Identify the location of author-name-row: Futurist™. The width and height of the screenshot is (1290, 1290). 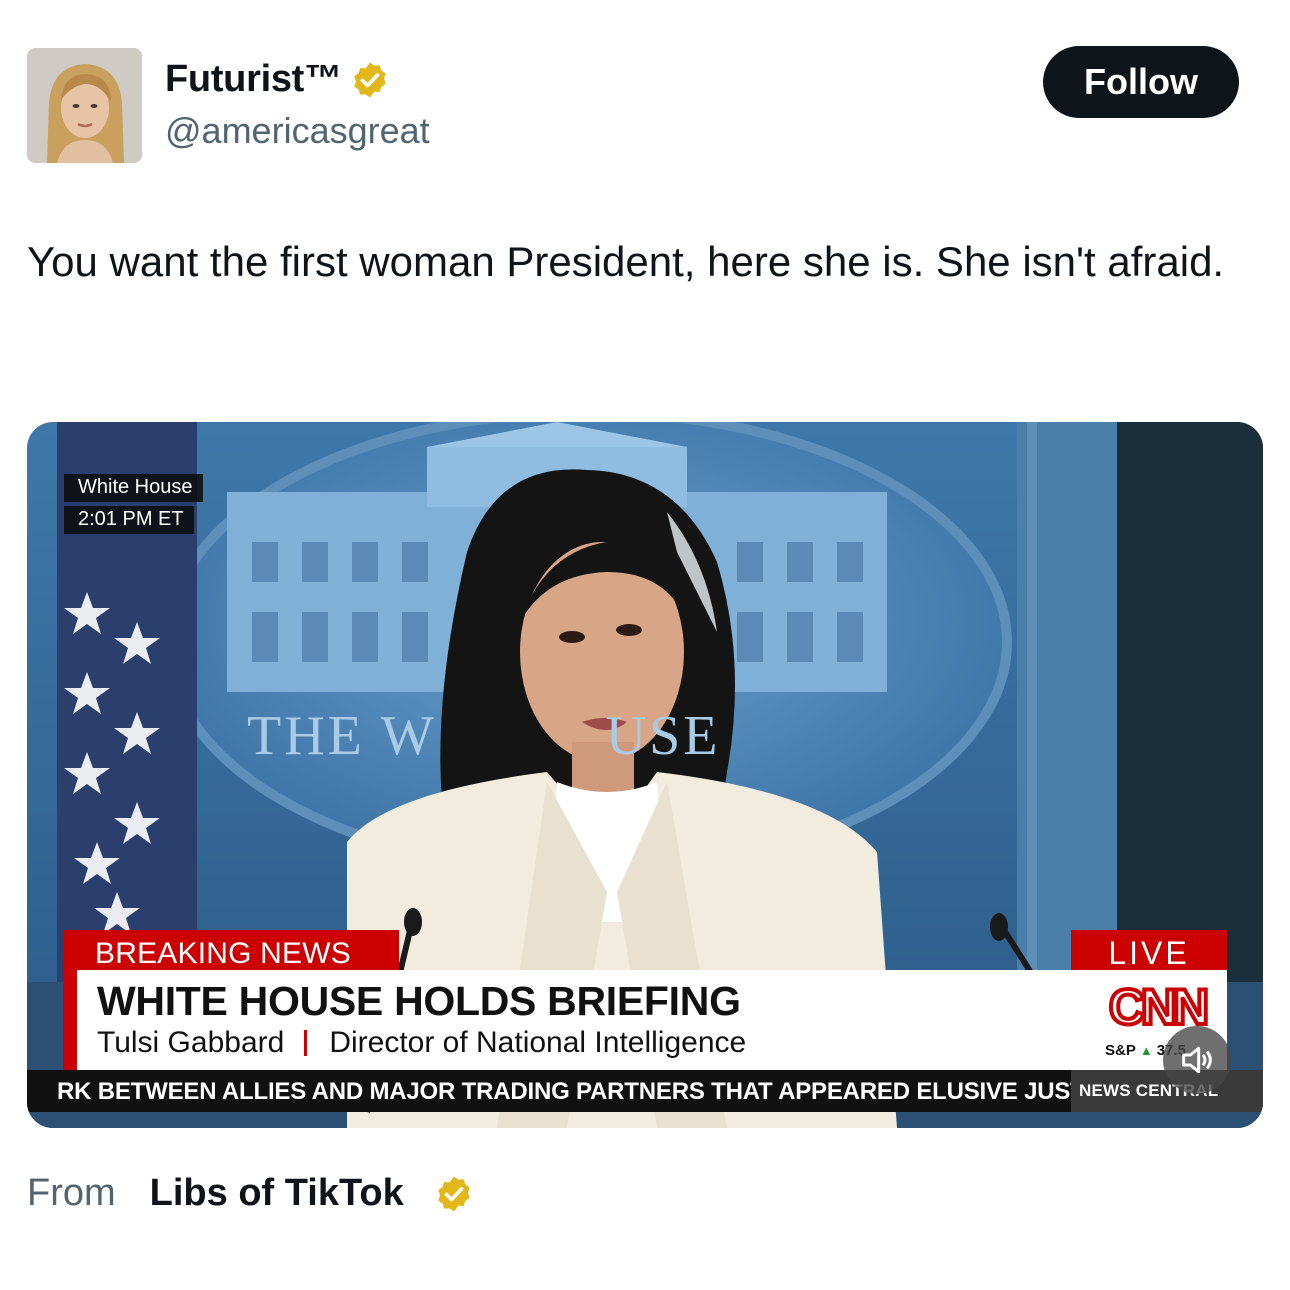
(277, 79).